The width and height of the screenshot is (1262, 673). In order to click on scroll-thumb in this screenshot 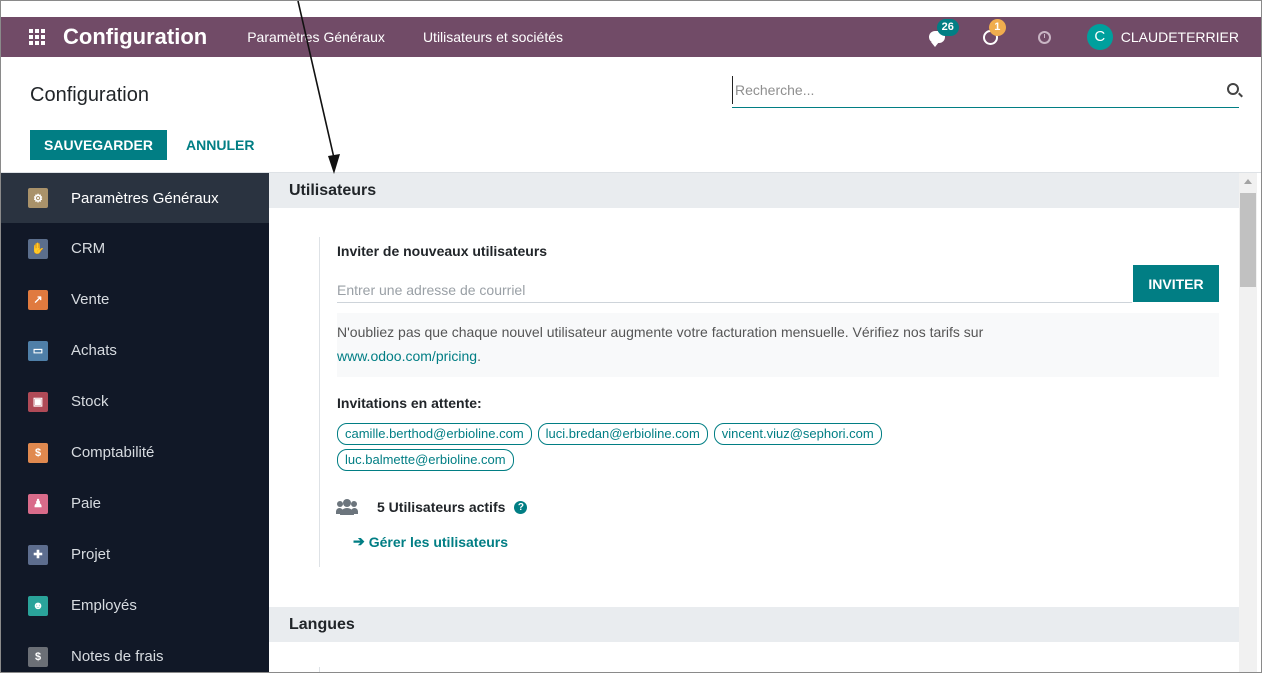, I will do `click(1248, 240)`.